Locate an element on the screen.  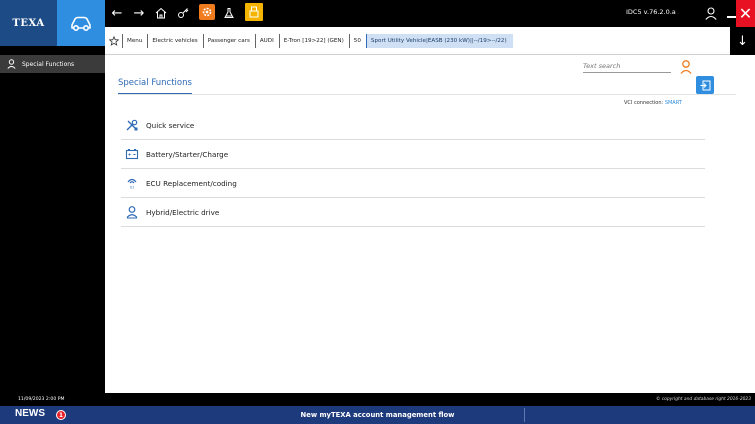
breadcrumb-item: Electric vehicles is located at coordinates (174, 40).